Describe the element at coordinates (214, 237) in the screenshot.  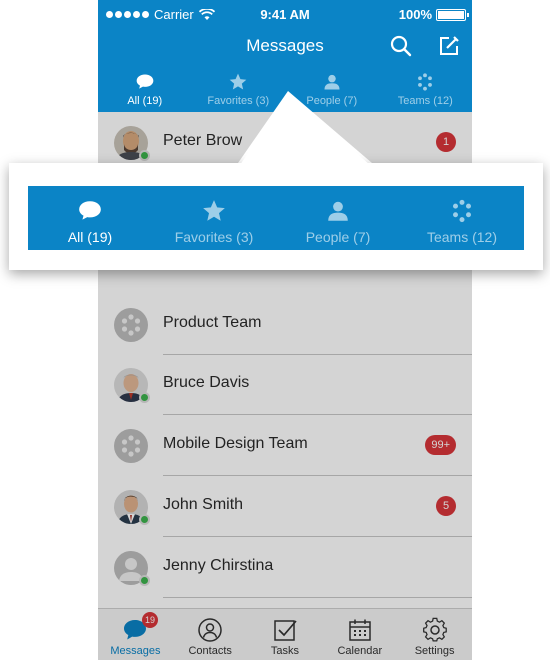
I see `zoom-tab-favorites-label: Favorites (3)` at that location.